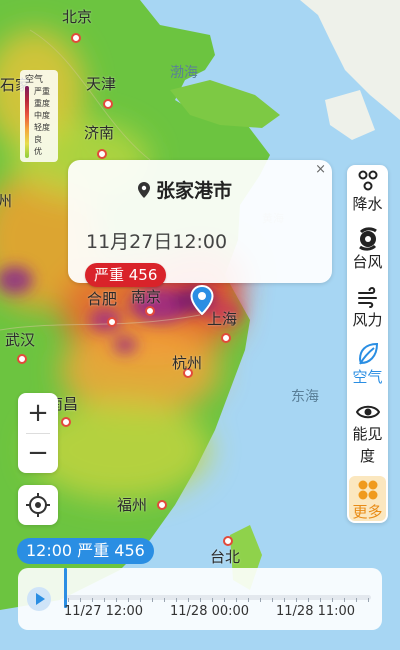 The width and height of the screenshot is (400, 650). What do you see at coordinates (101, 84) in the screenshot?
I see `city-label-tianjin: 天津` at bounding box center [101, 84].